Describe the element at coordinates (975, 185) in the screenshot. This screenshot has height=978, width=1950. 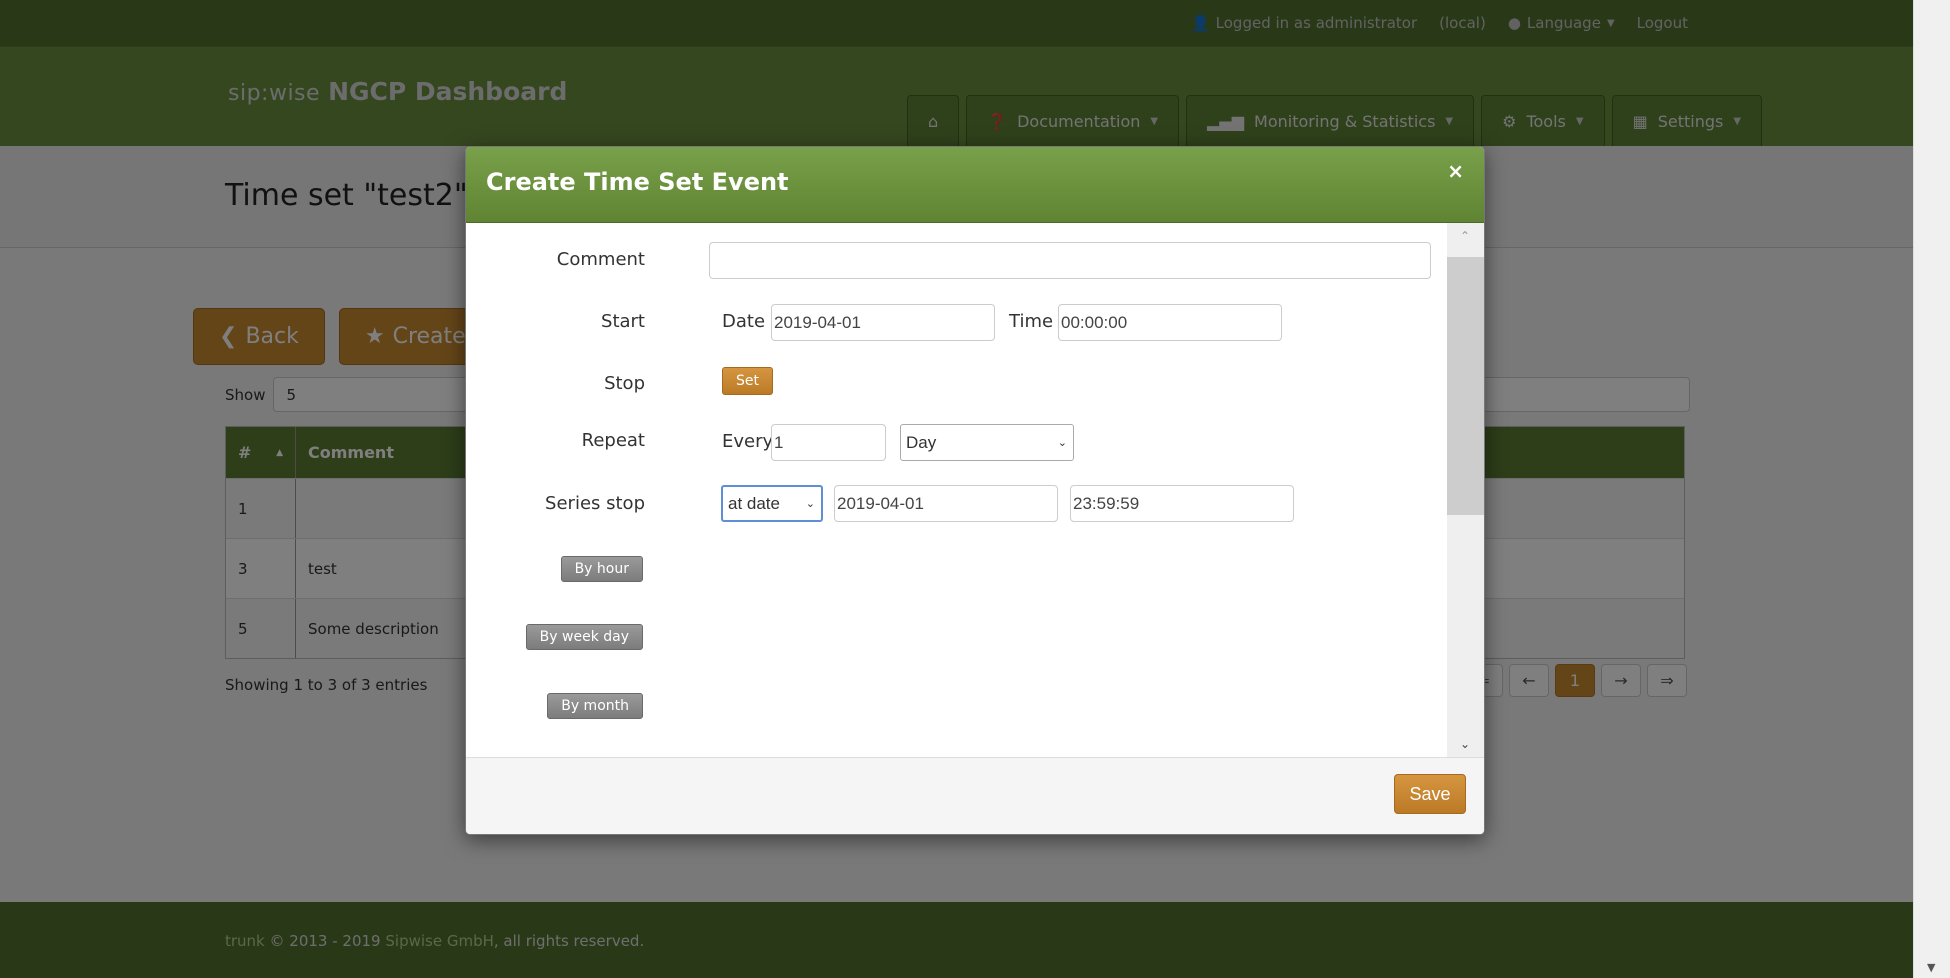
I see `modal-header: Create Time Set Event ×` at that location.